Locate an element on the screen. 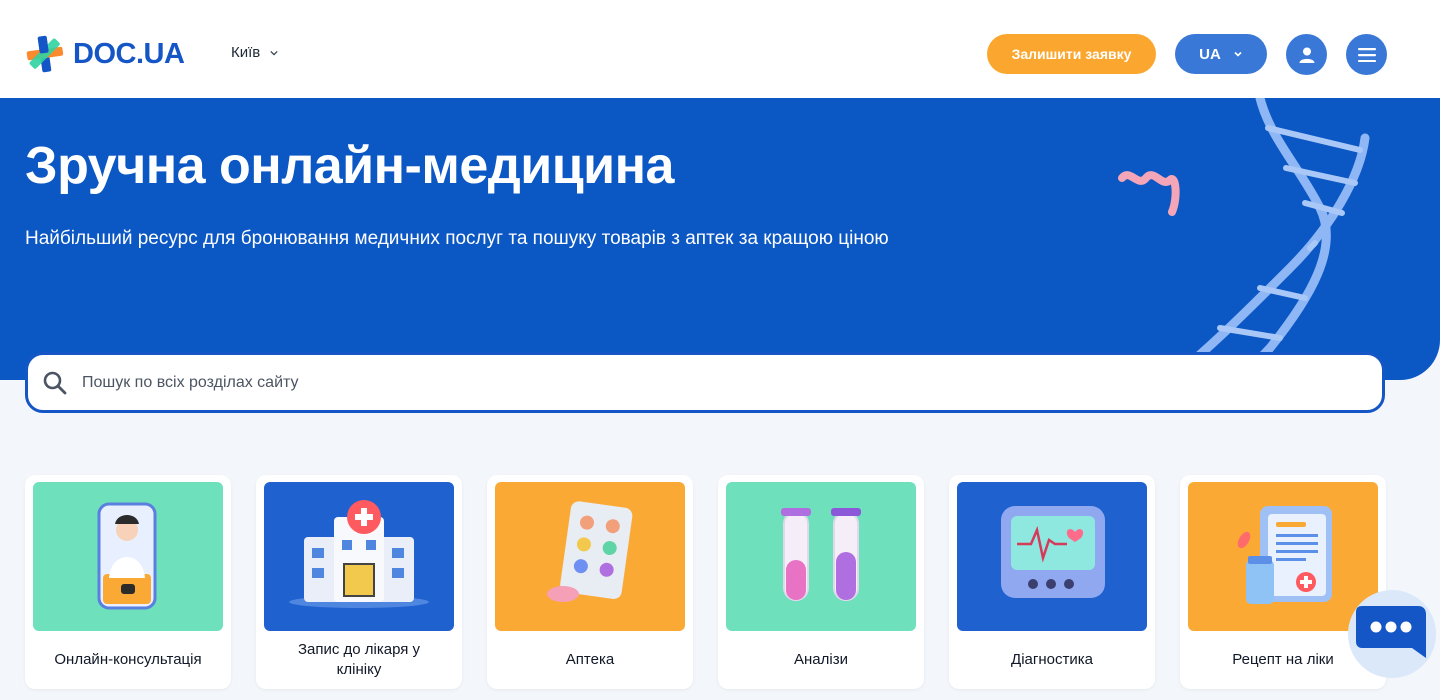 The height and width of the screenshot is (700, 1440). search-input is located at coordinates (707, 382).